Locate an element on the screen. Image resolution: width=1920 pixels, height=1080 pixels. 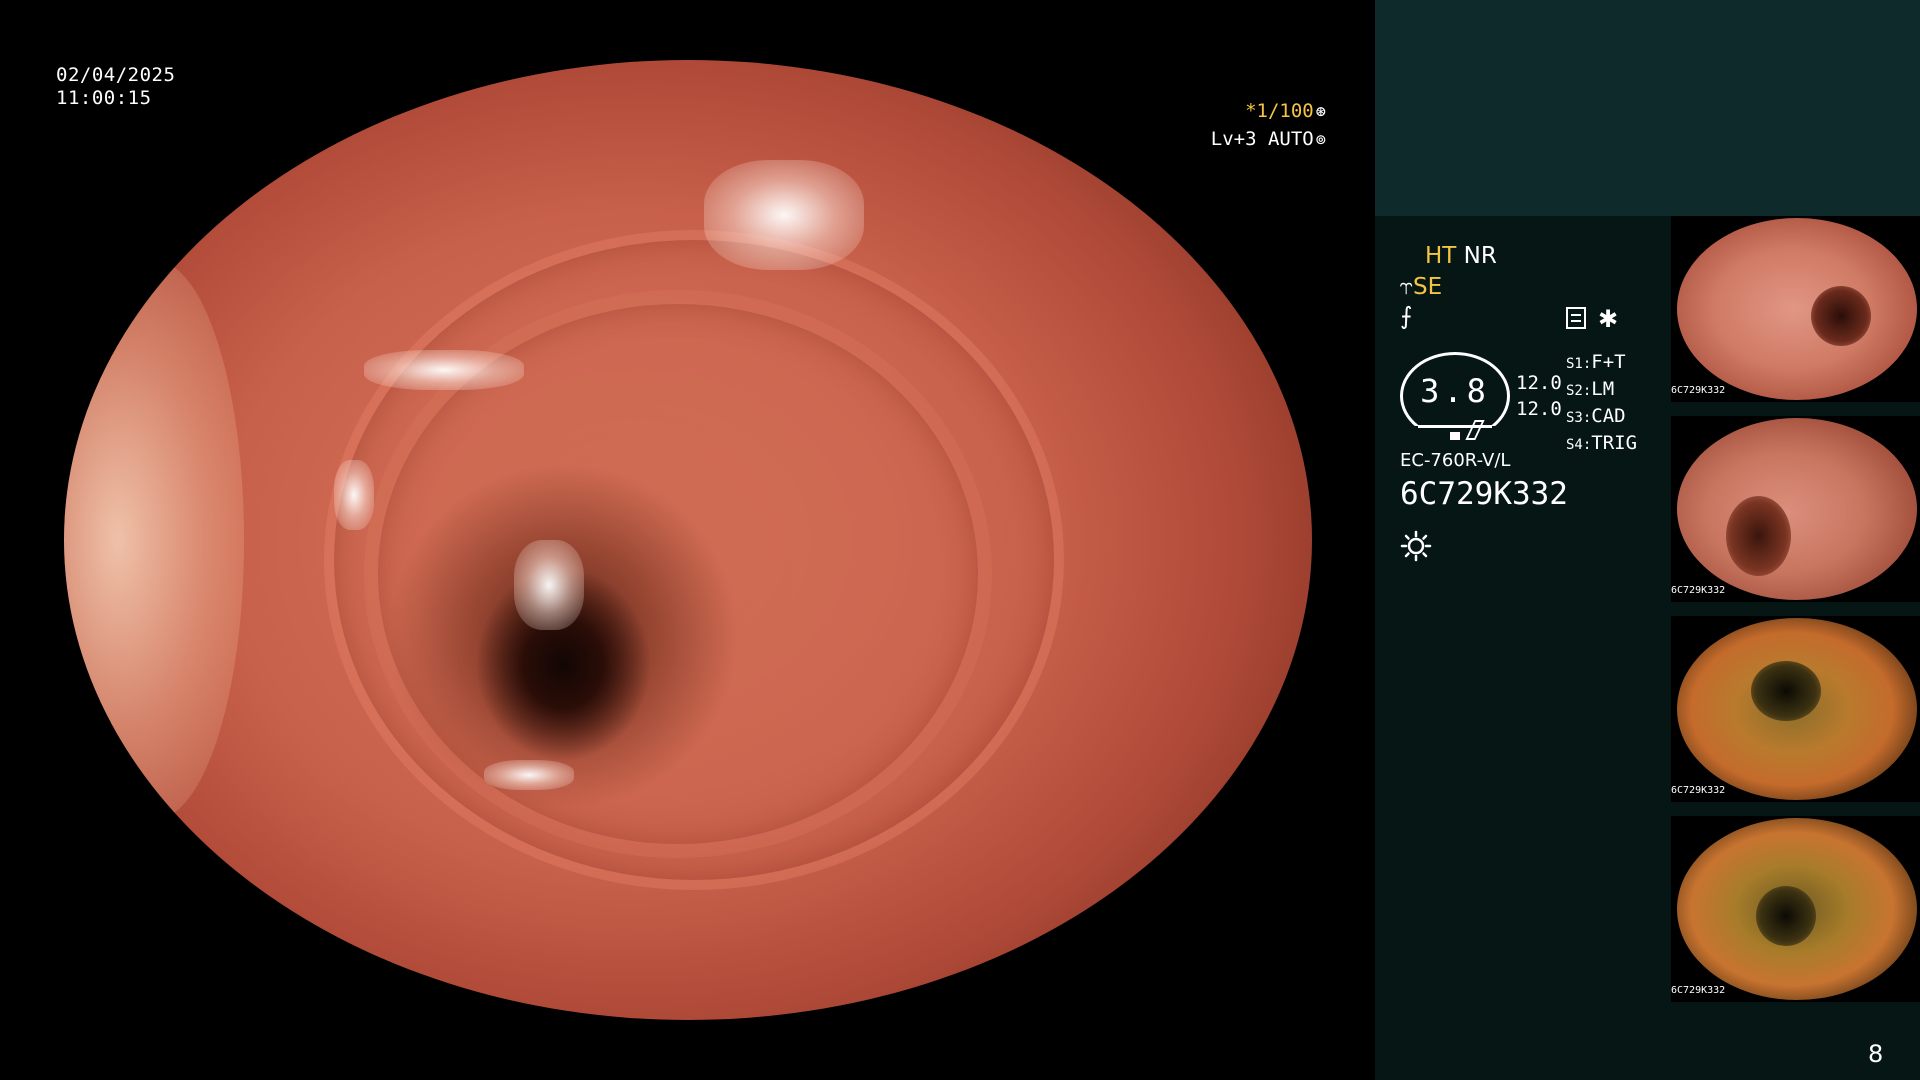
switch-key: S2: is located at coordinates (1579, 391).